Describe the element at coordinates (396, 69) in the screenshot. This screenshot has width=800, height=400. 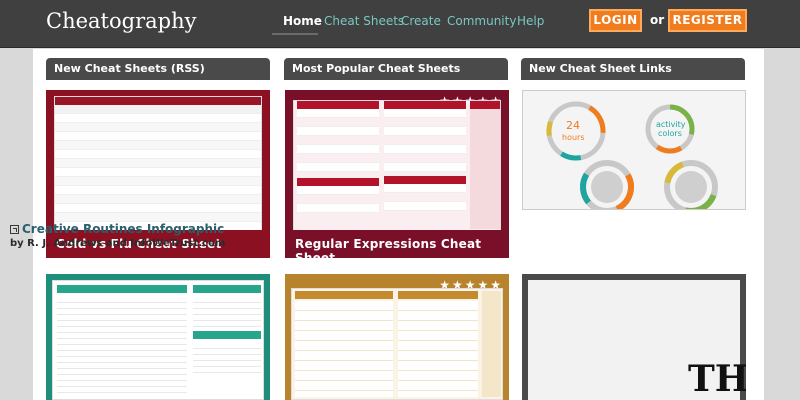
I see `popular-cheat-sheets-header: Most Popular Cheat Sheets` at that location.